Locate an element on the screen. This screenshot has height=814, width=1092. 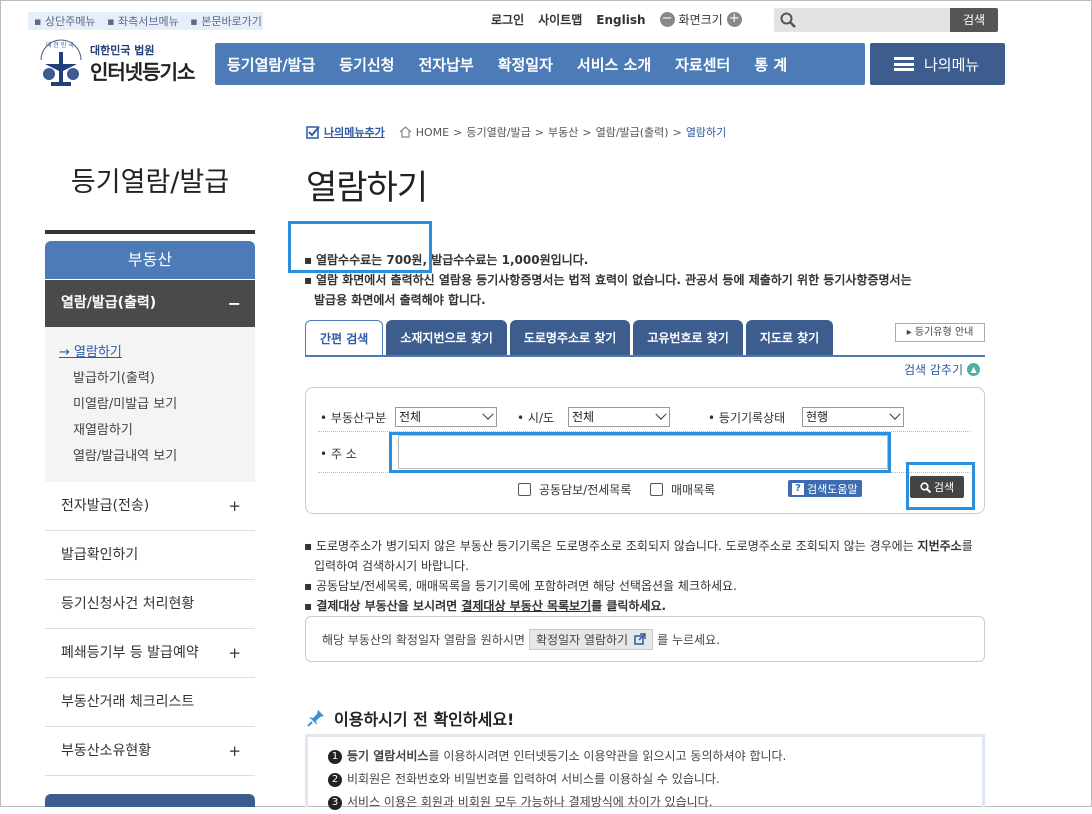
nav-item: 전자납부 is located at coordinates (445, 64).